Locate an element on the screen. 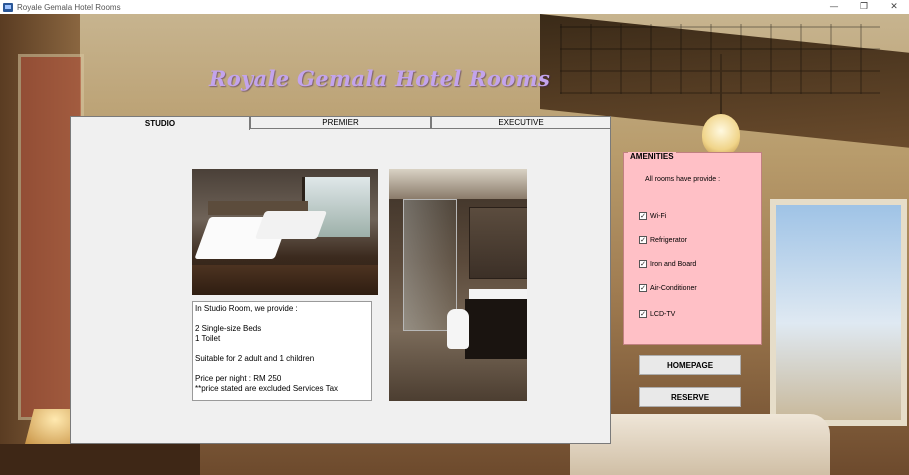 The height and width of the screenshot is (475, 909). amenity-iron-and-board: ✓ Iron and Board is located at coordinates (667, 264).